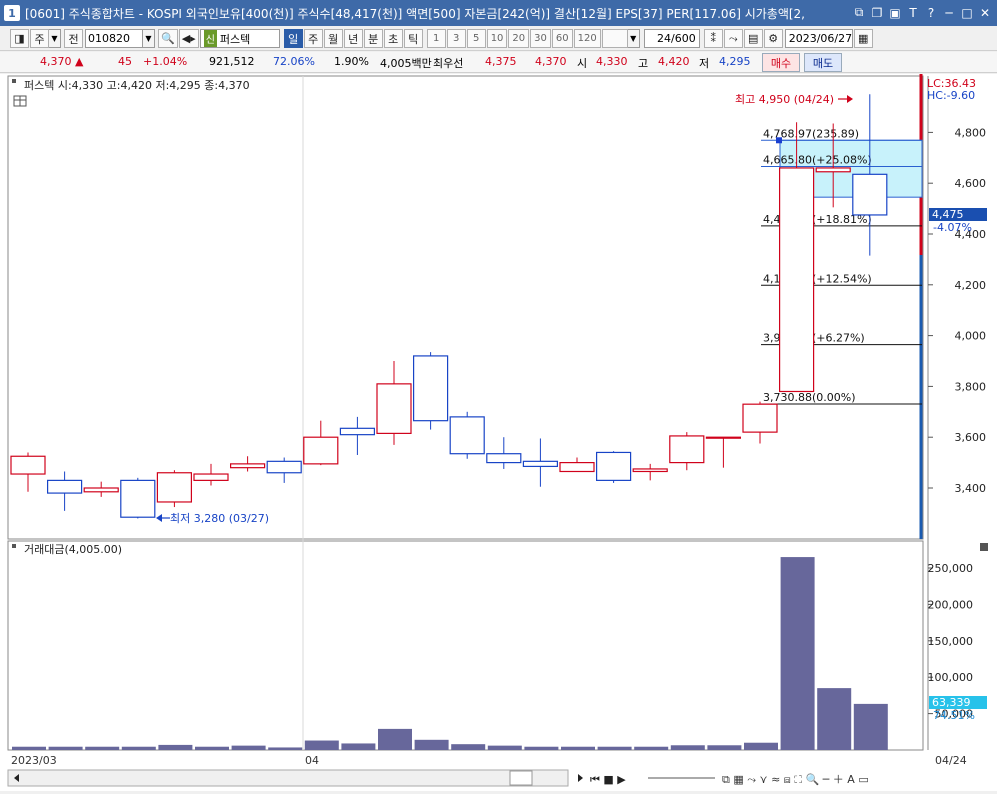  I want to click on price-legend: 퍼스텍 시:4,330 고:4,420 저:4,295 종:4,370, so click(137, 85).